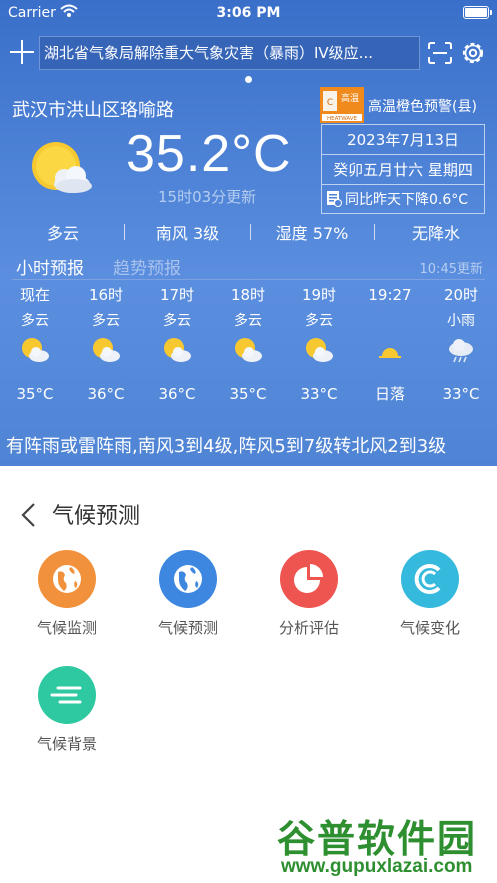 The width and height of the screenshot is (497, 883). Describe the element at coordinates (461, 356) in the screenshot. I see `light-rain-icon` at that location.